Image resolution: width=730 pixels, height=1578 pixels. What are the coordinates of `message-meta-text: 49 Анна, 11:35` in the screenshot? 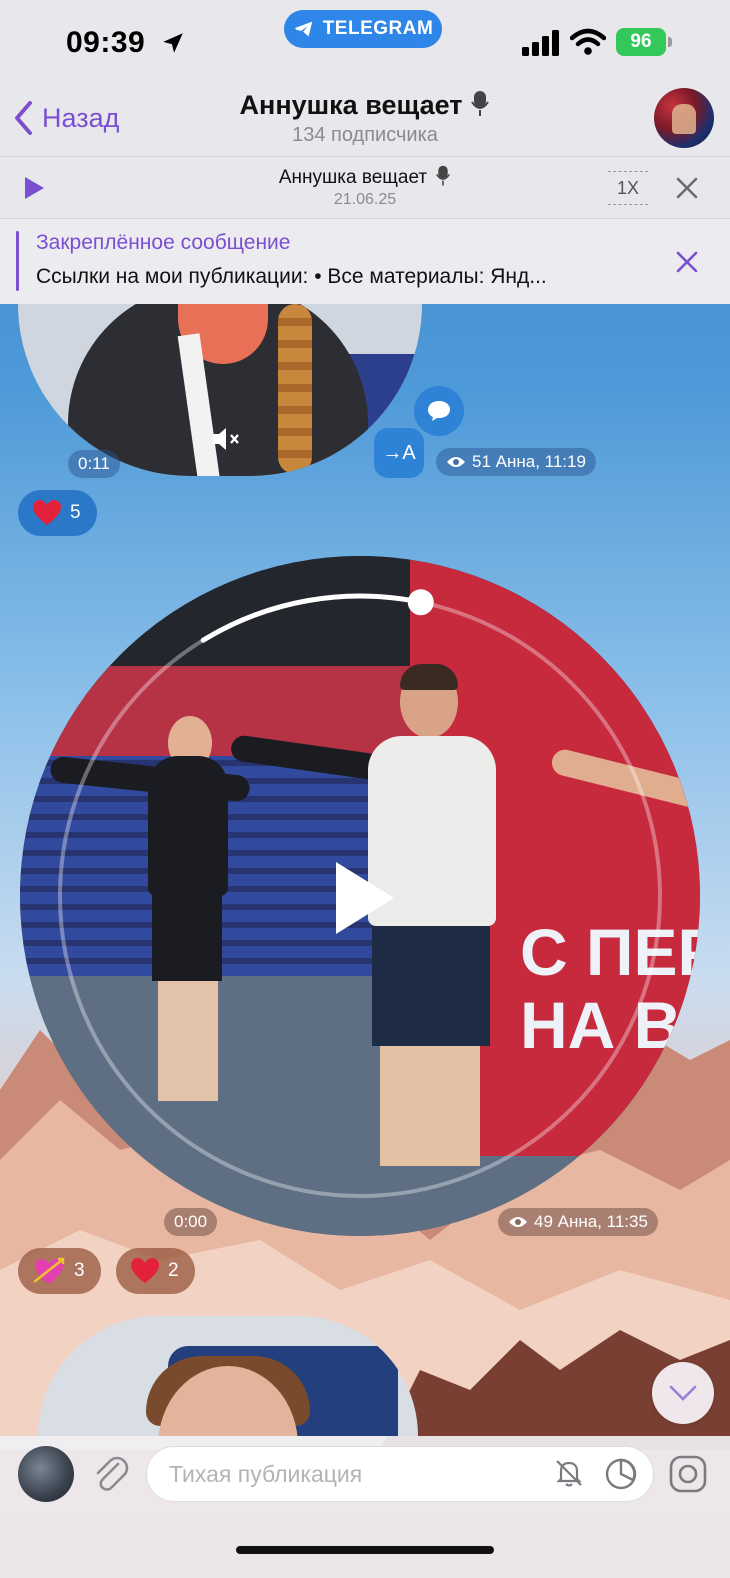 It's located at (591, 1221).